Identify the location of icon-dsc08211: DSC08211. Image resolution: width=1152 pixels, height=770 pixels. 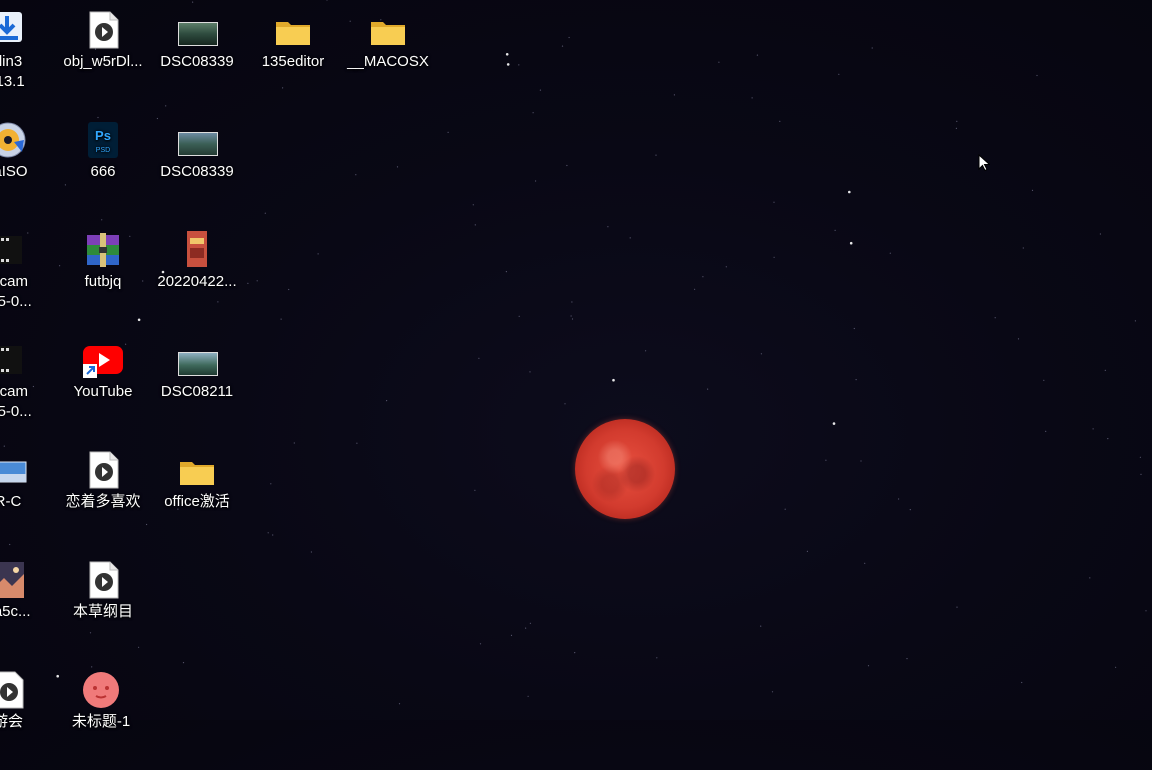
(197, 387).